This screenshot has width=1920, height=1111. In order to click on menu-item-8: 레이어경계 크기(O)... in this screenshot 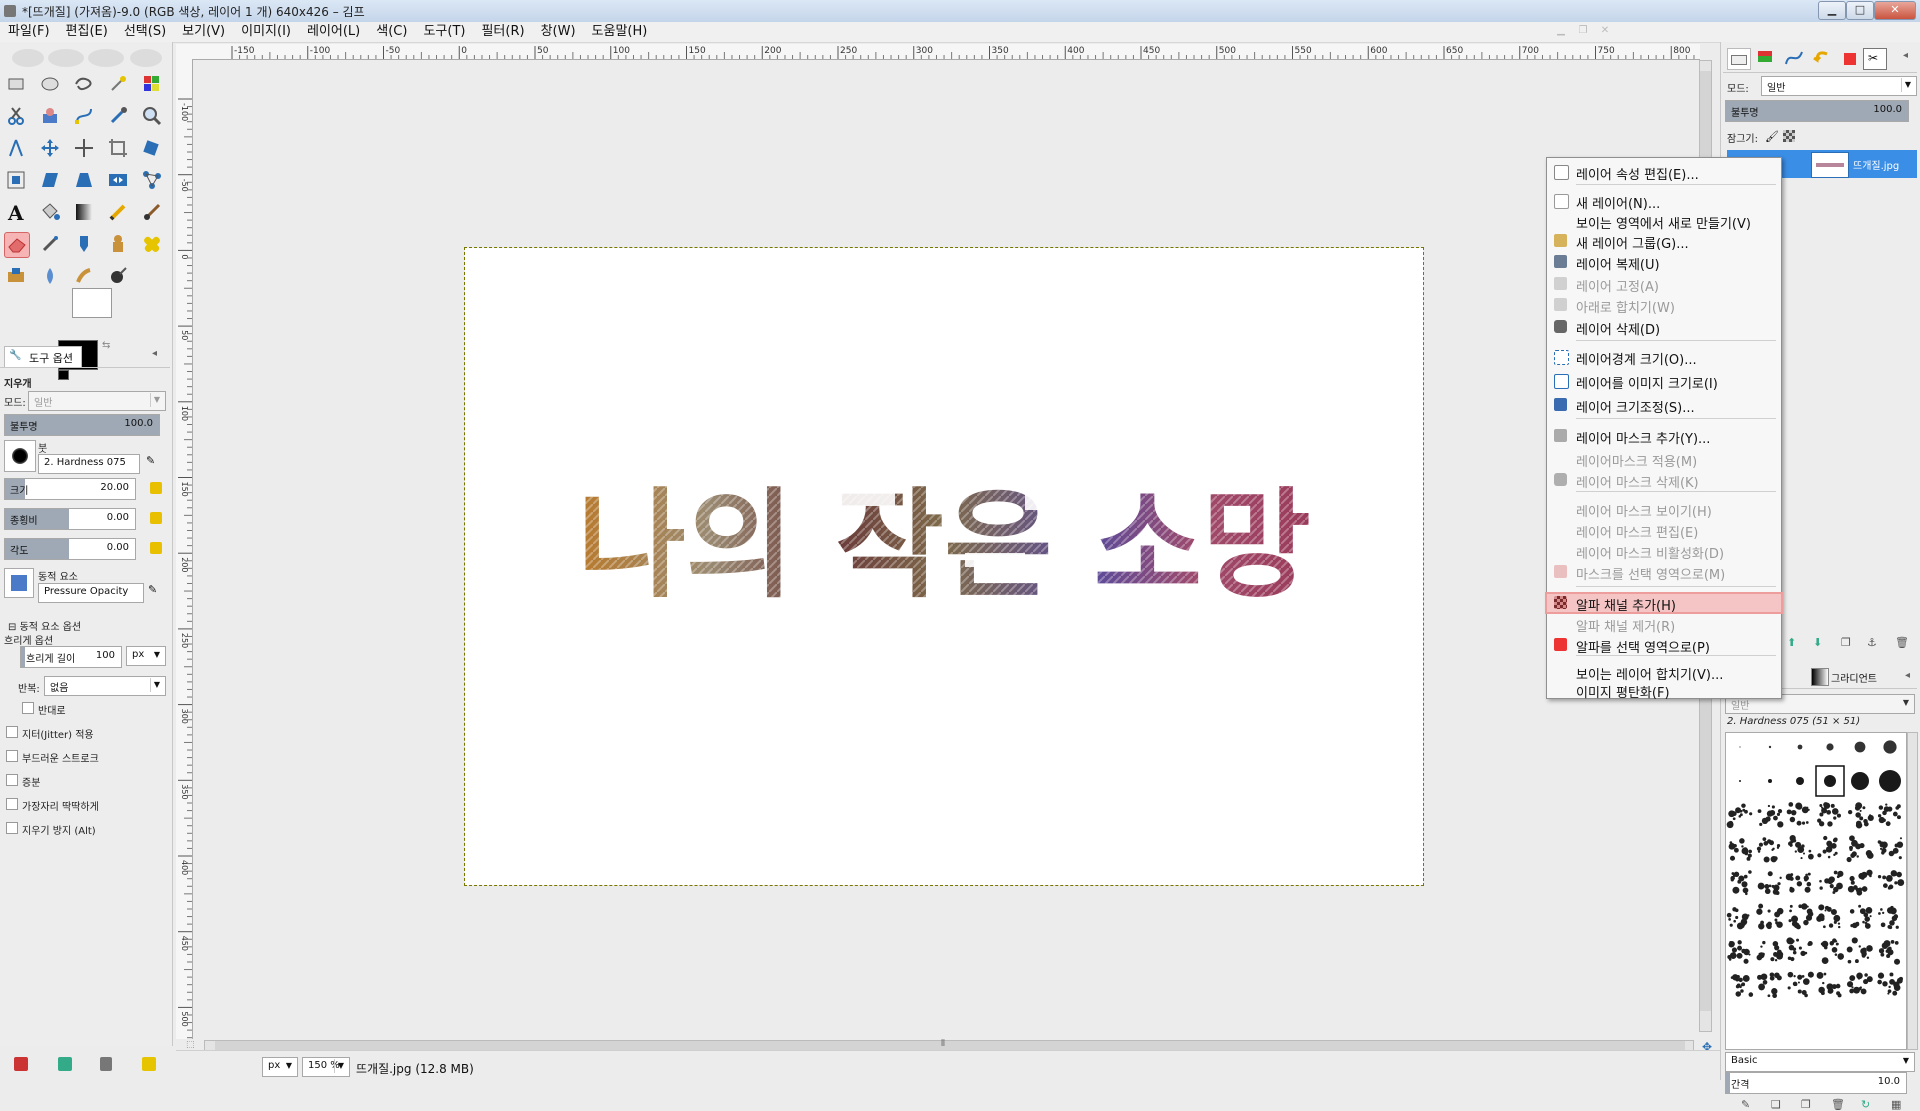, I will do `click(1664, 358)`.